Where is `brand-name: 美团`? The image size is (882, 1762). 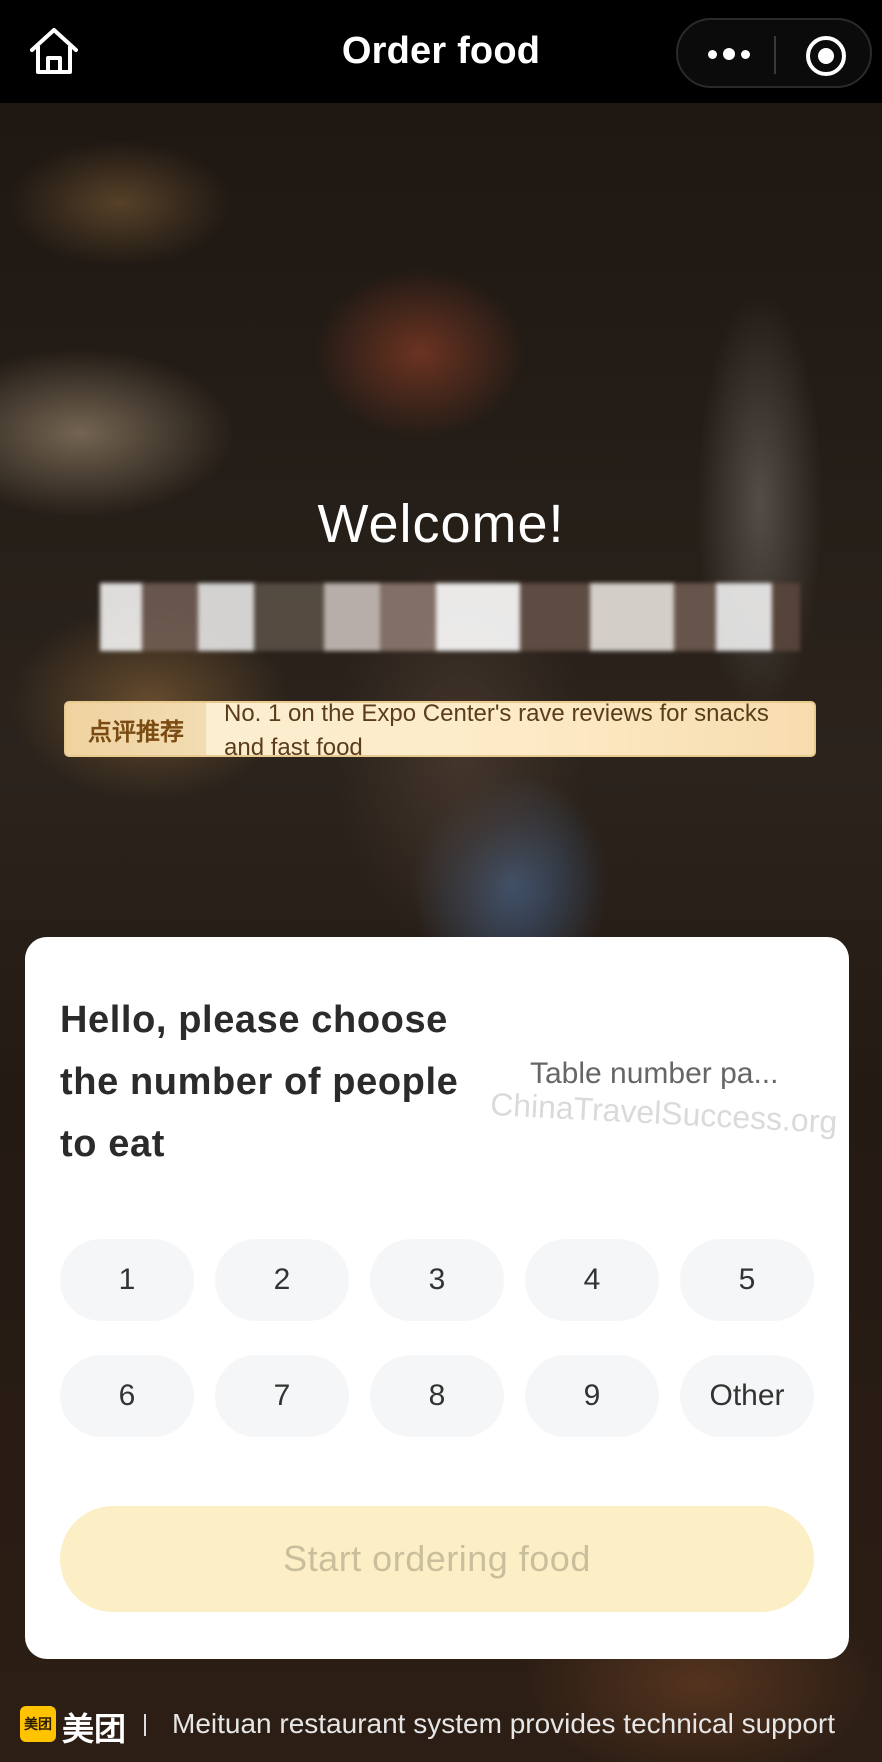
brand-name: 美团 is located at coordinates (94, 1729).